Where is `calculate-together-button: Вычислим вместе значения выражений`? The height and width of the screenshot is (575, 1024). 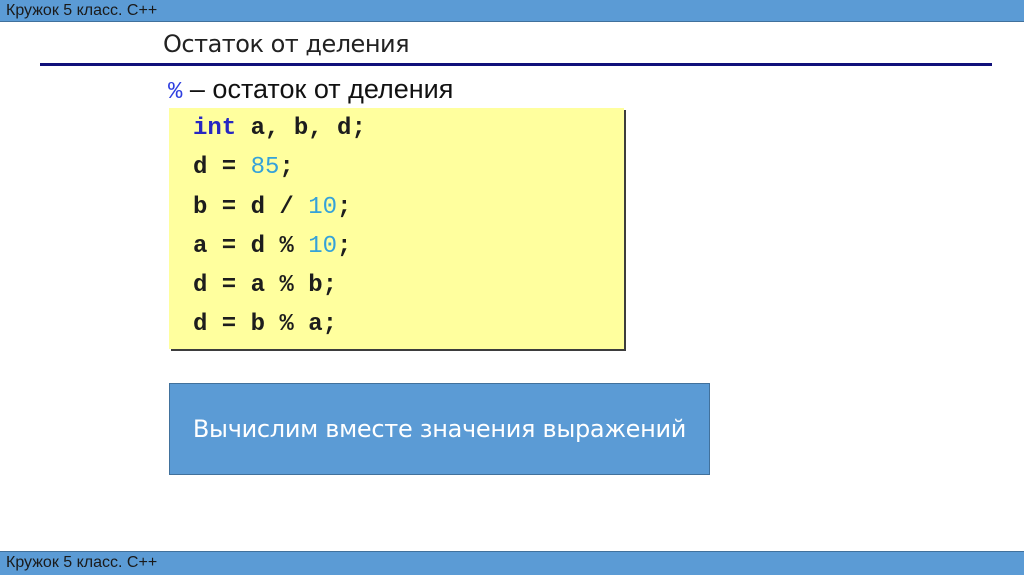
calculate-together-button: Вычислим вместе значения выражений is located at coordinates (439, 429).